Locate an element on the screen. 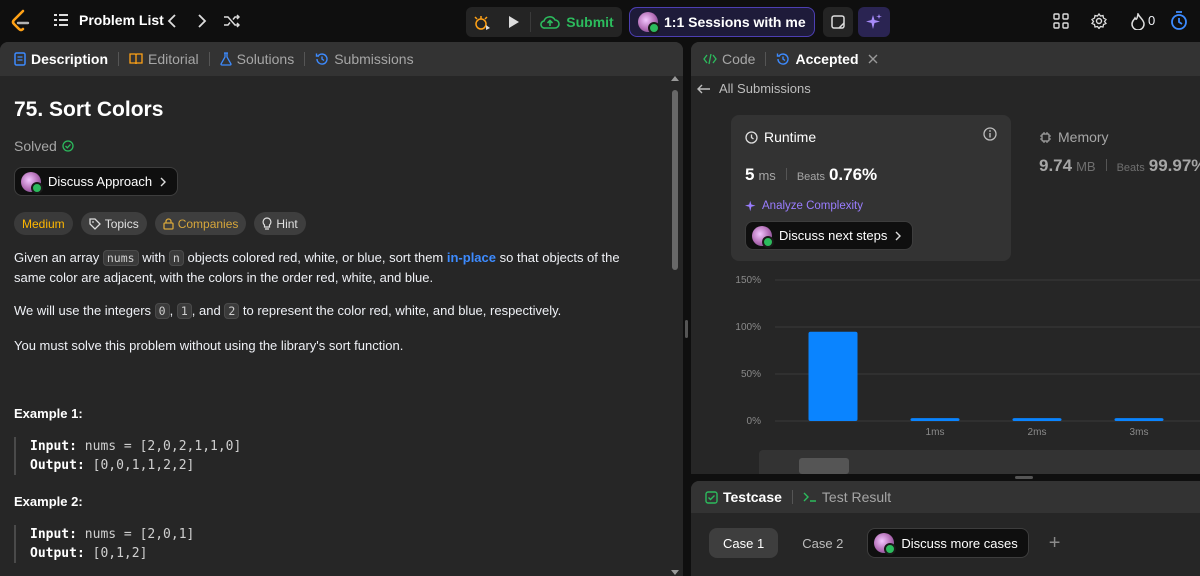 This screenshot has width=1200, height=576. avatar is located at coordinates (32, 182).